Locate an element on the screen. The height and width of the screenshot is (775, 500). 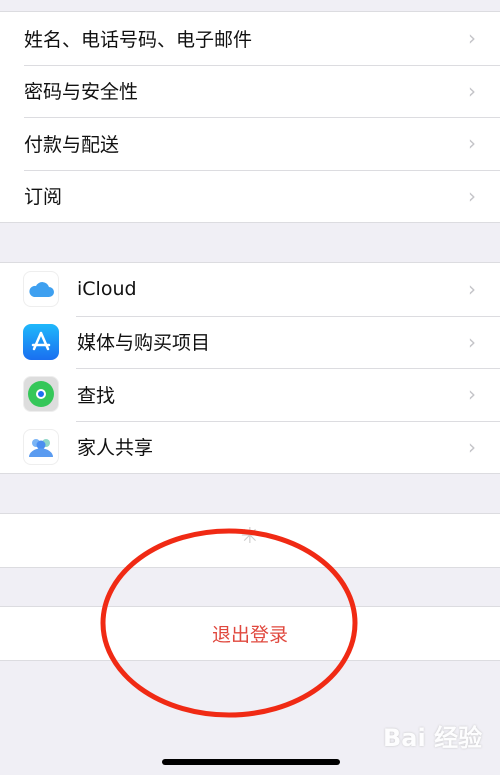
loading-row-group: ✳ is located at coordinates (250, 540).